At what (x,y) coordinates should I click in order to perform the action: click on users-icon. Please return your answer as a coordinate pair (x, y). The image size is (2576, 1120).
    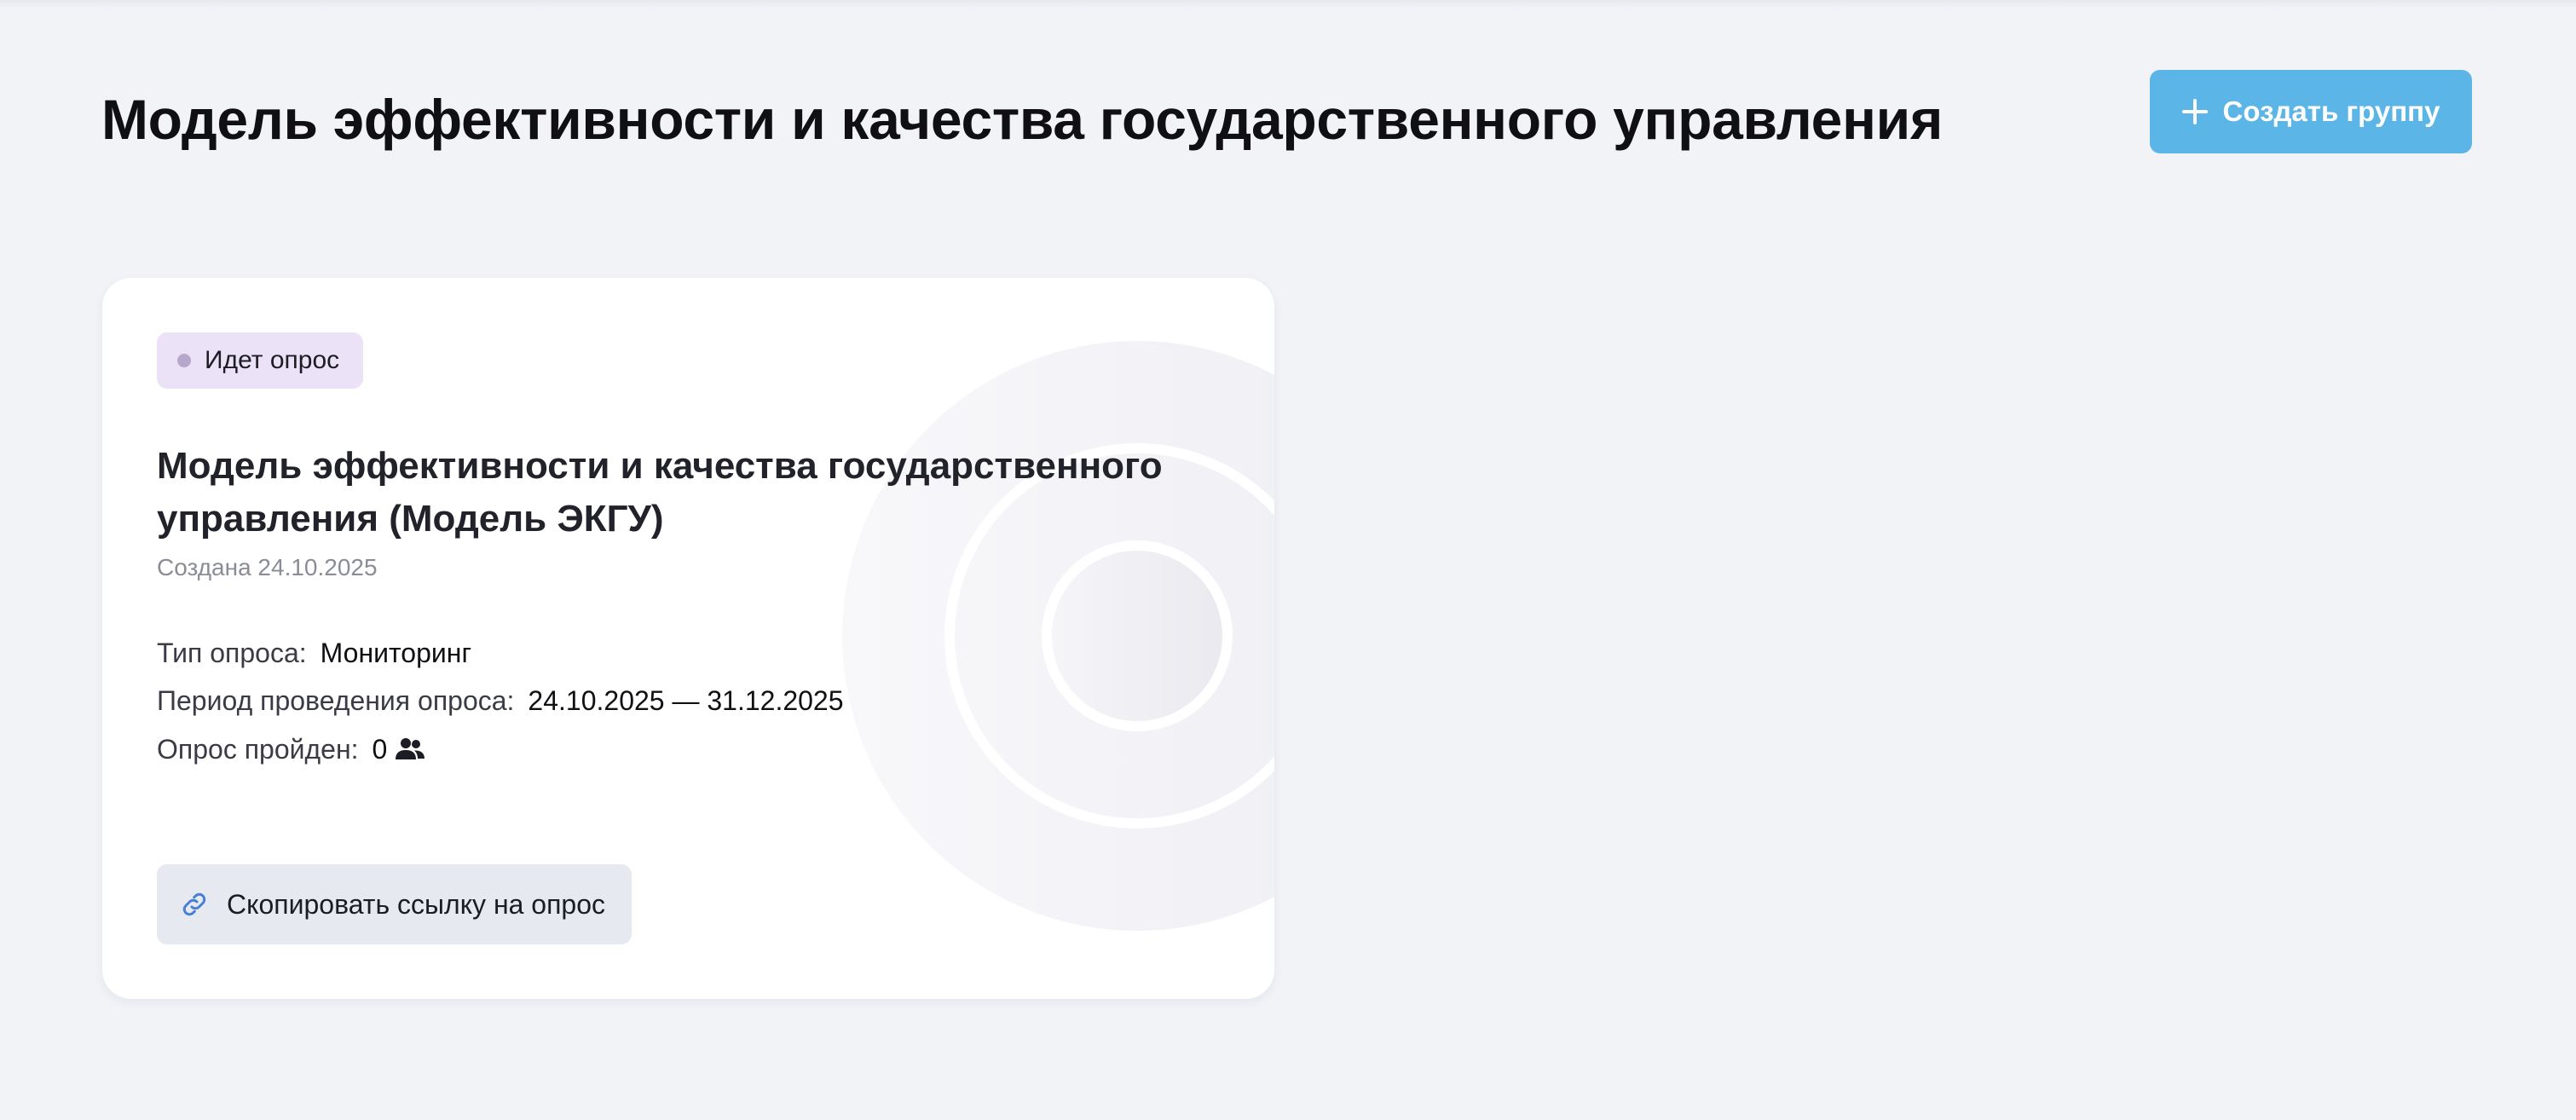
    Looking at the image, I should click on (410, 748).